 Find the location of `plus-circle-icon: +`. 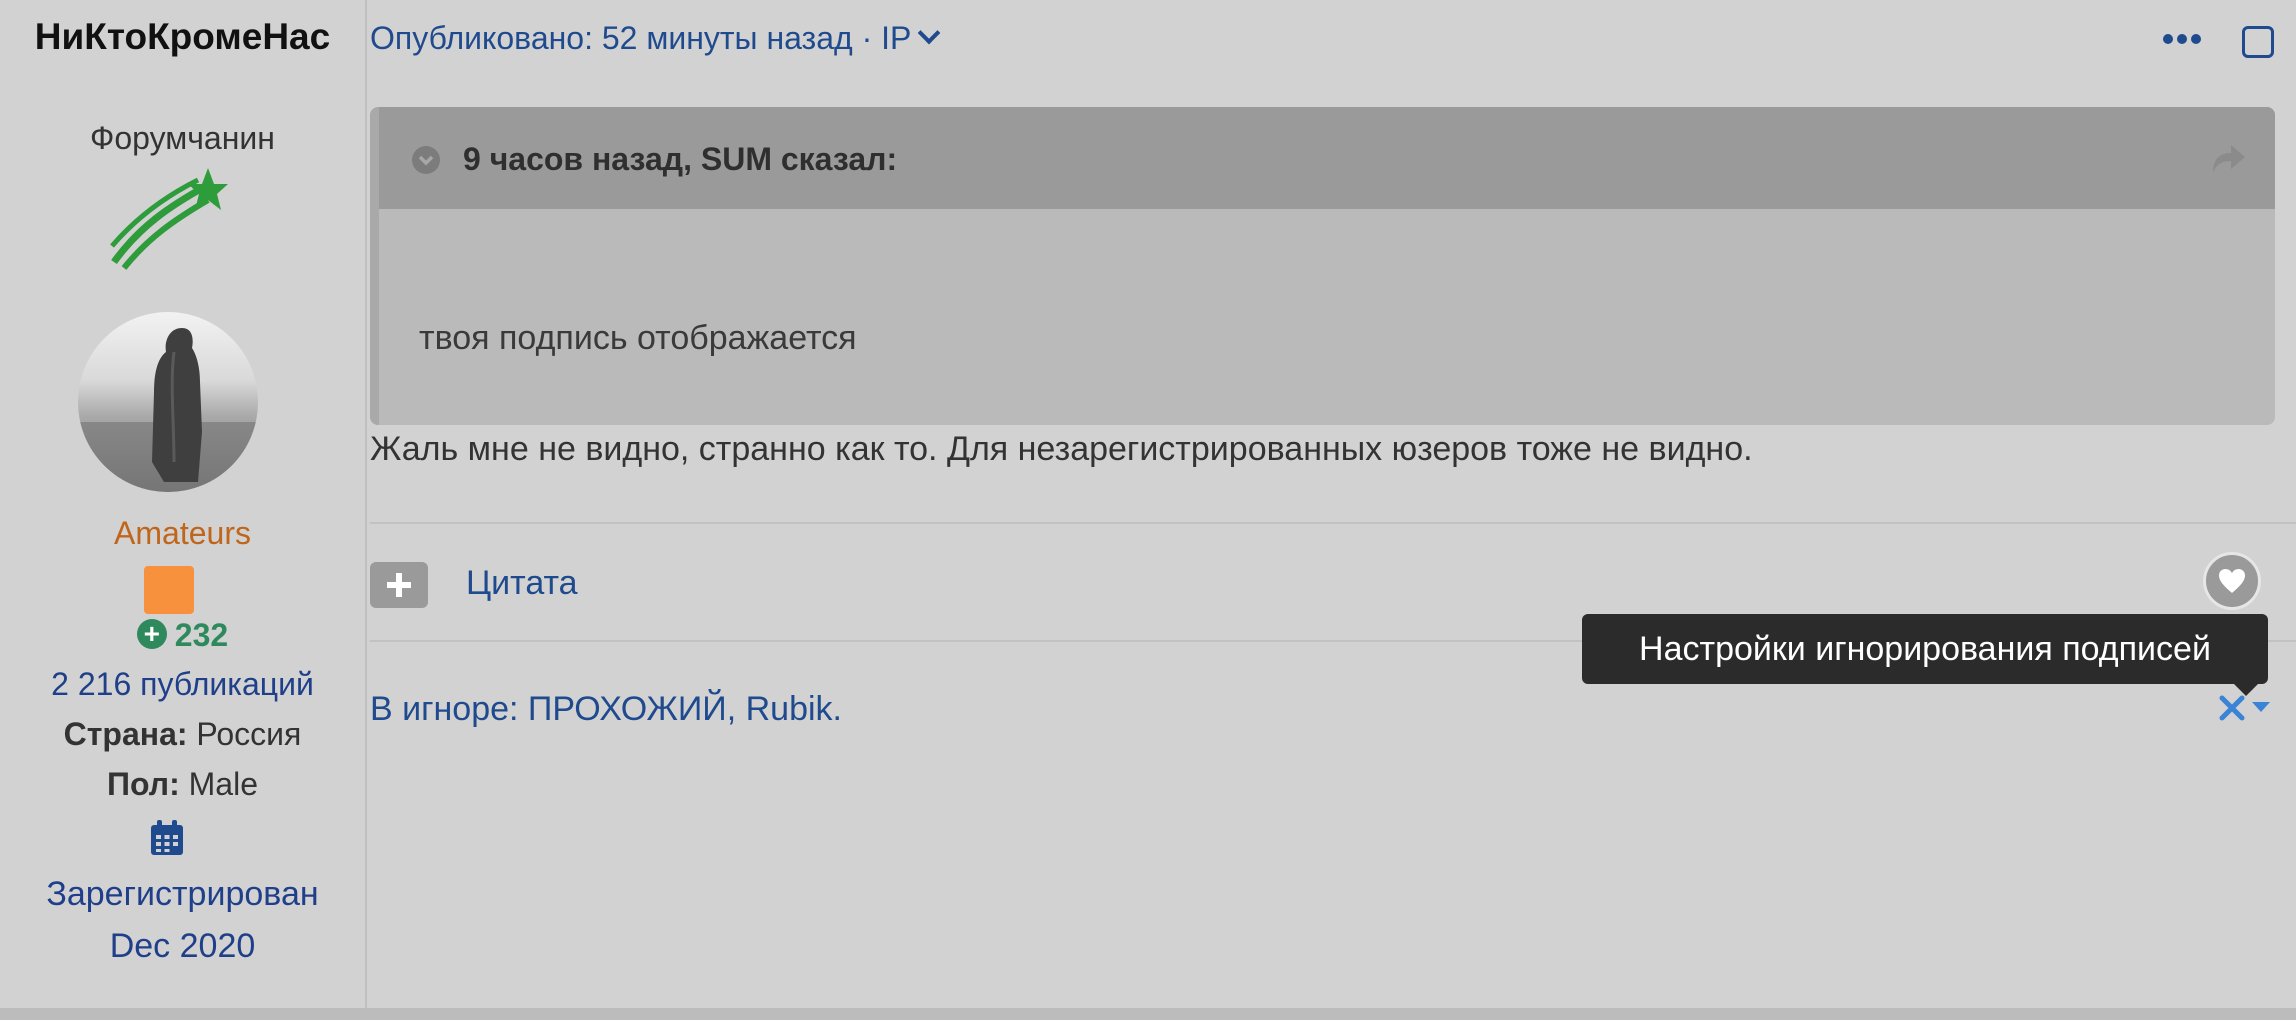

plus-circle-icon: + is located at coordinates (151, 634).